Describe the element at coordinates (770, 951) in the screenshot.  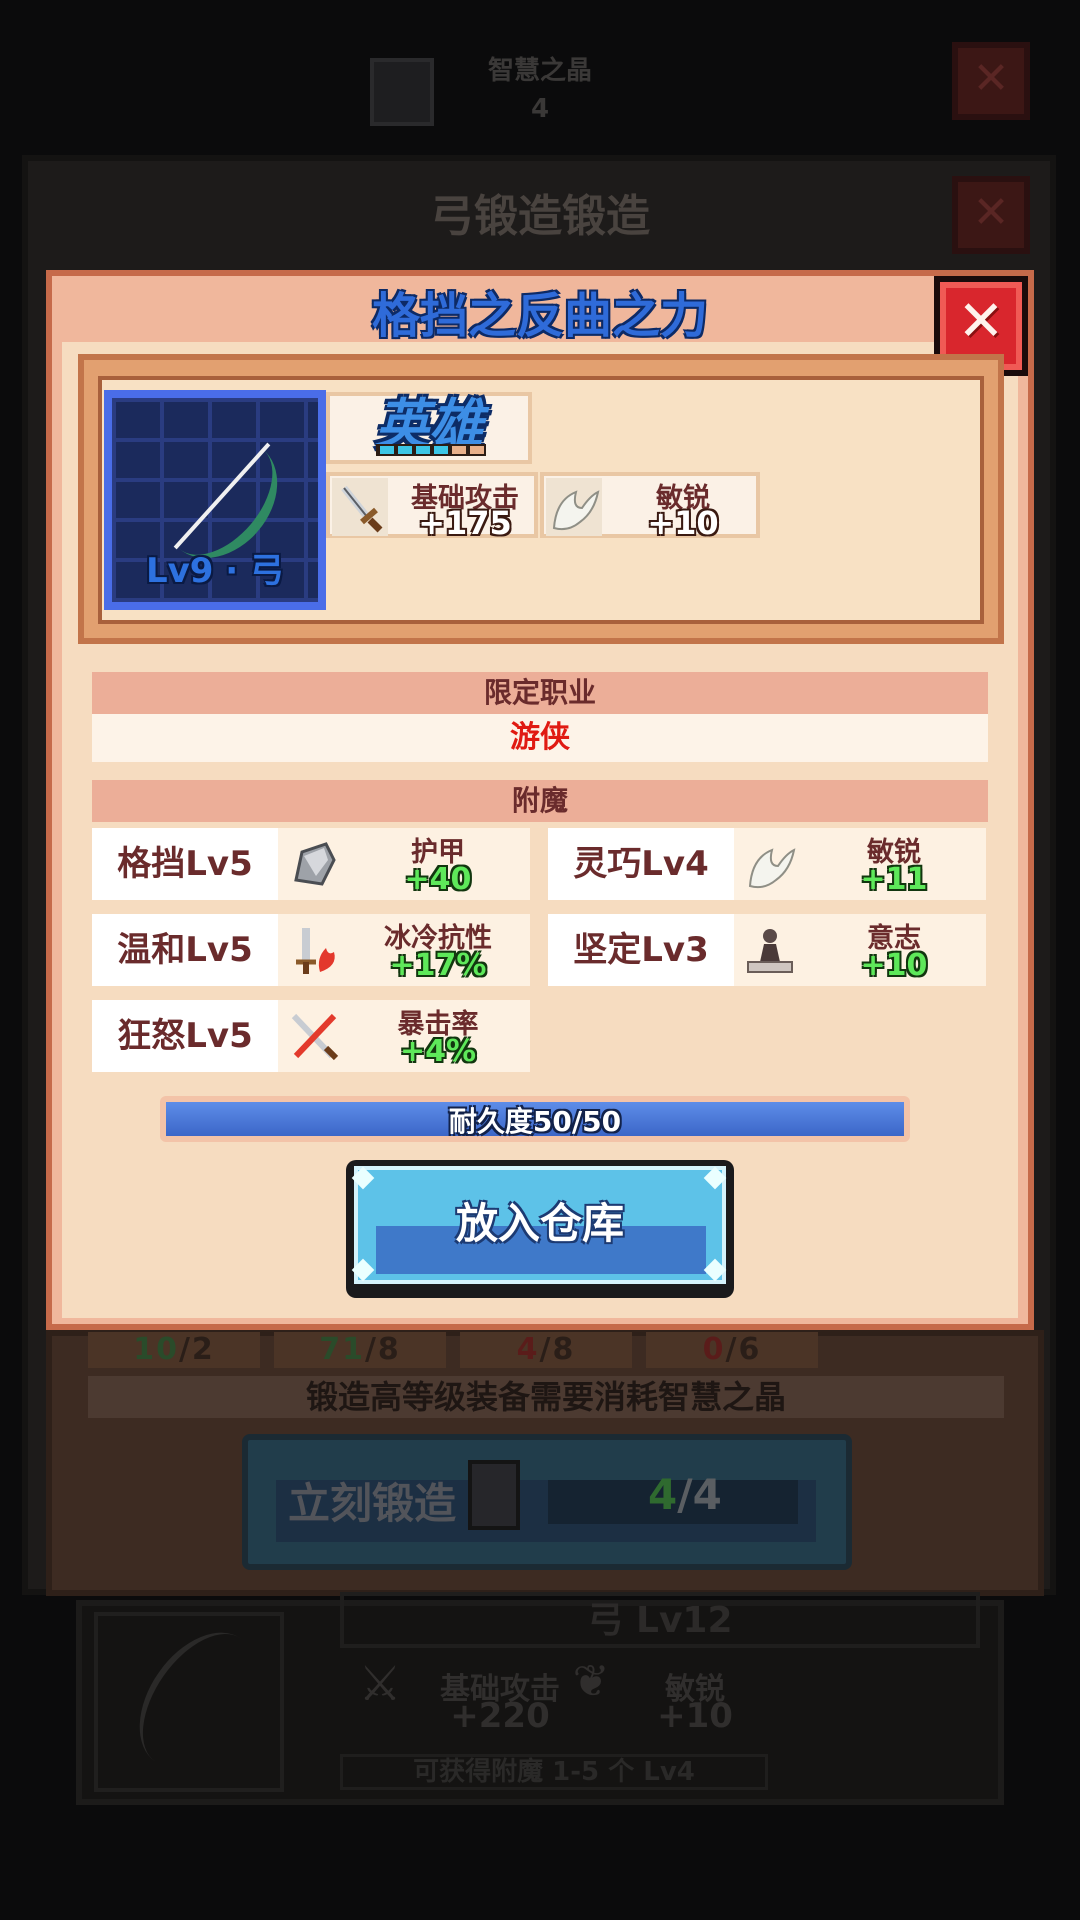
I see `statue-icon` at that location.